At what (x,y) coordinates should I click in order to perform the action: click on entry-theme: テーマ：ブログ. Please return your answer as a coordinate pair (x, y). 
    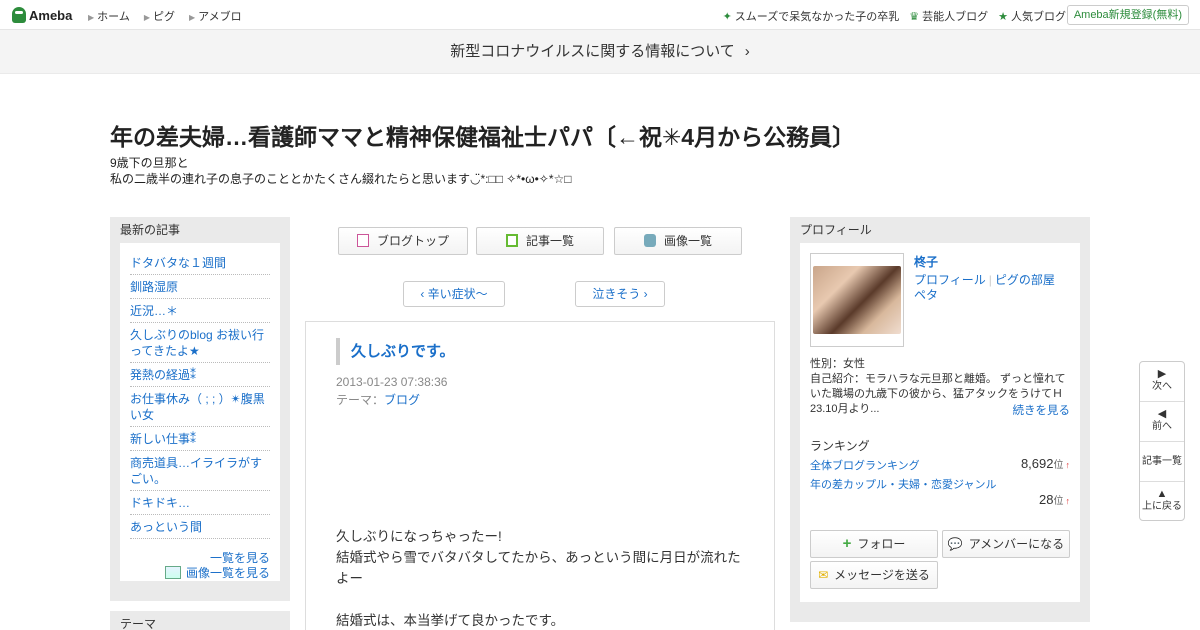
    Looking at the image, I should click on (378, 400).